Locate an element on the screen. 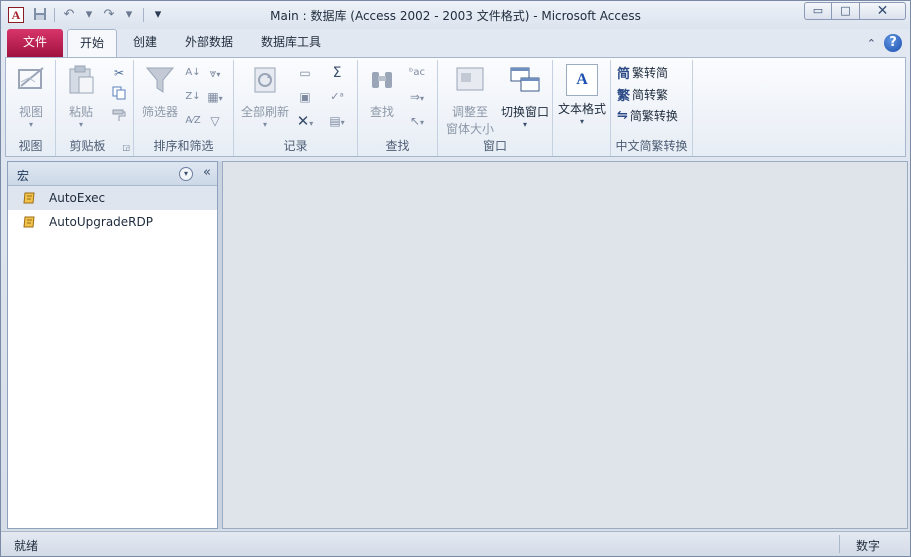 This screenshot has height=557, width=911. group-text-formatting: A 文本格式 ▾ is located at coordinates (582, 108).